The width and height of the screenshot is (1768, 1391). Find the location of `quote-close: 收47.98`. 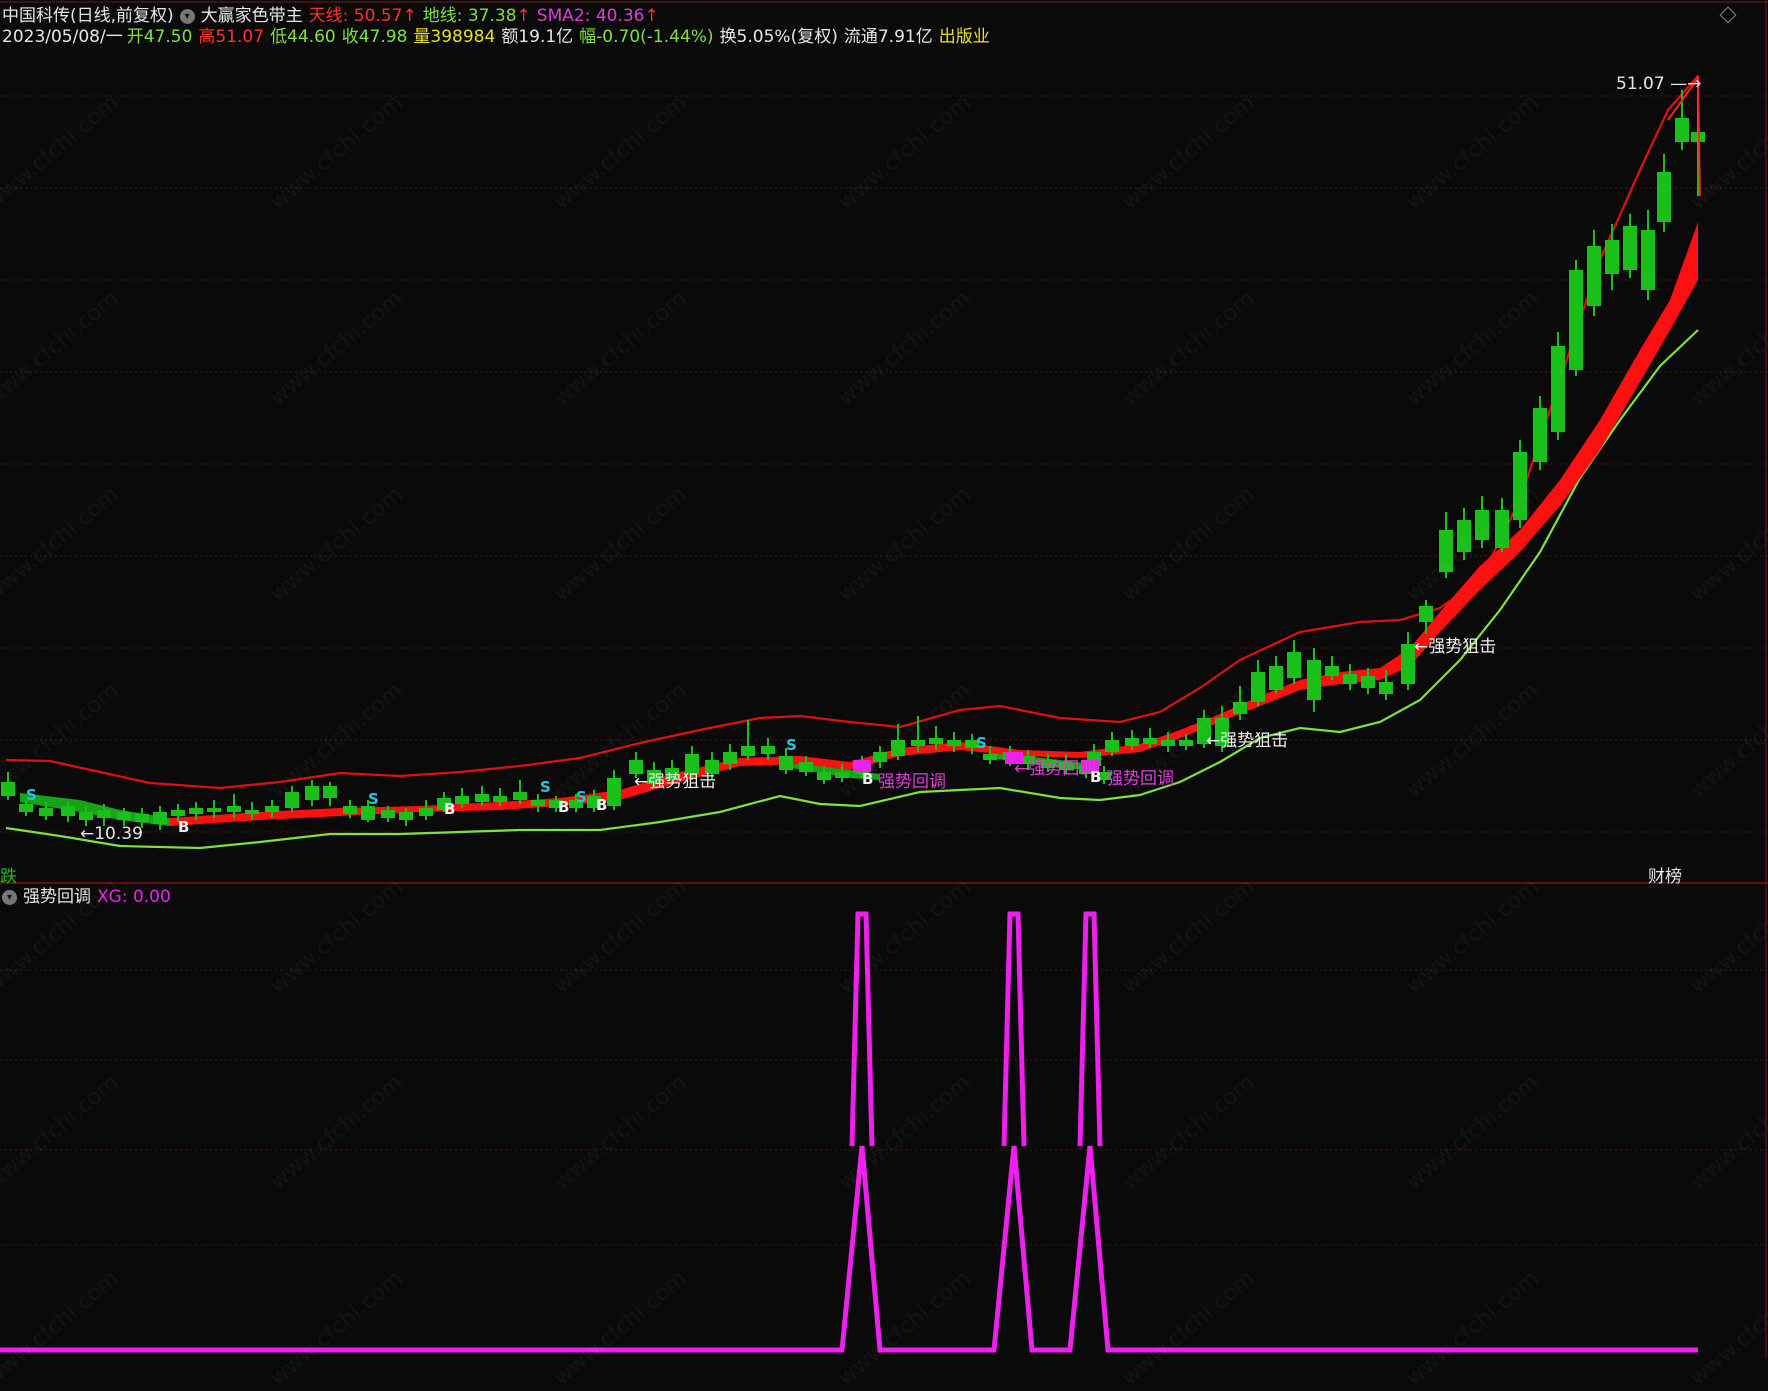

quote-close: 收47.98 is located at coordinates (374, 37).